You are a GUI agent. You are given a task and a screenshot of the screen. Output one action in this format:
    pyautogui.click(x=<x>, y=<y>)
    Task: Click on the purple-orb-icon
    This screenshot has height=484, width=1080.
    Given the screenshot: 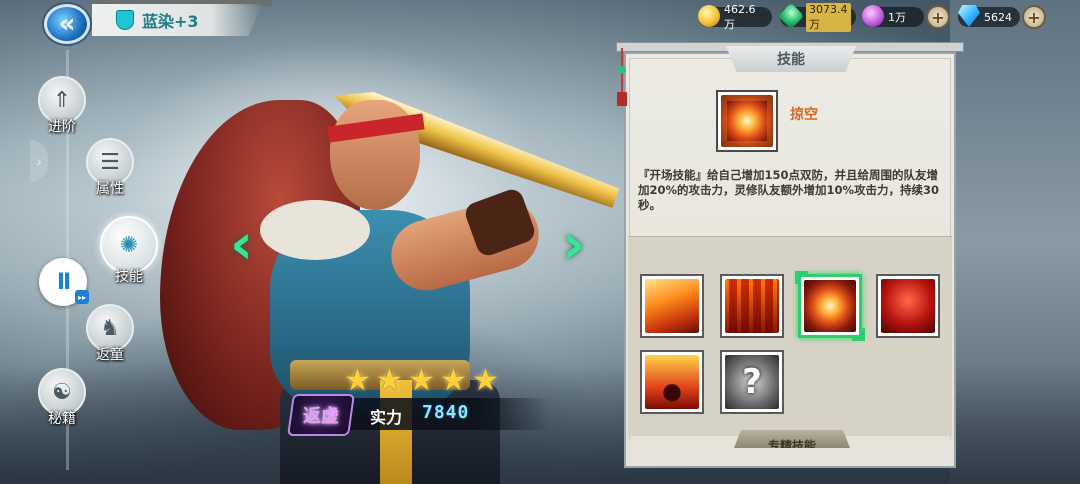 What is the action you would take?
    pyautogui.click(x=873, y=16)
    